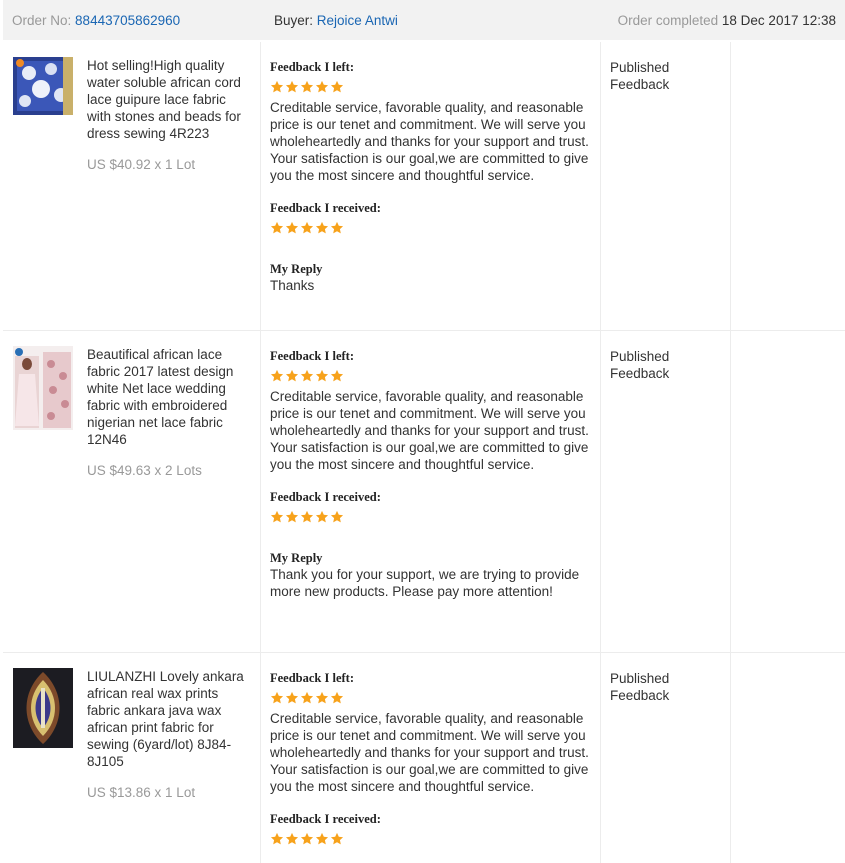 The width and height of the screenshot is (845, 863). Describe the element at coordinates (43, 388) in the screenshot. I see `white-net-lace-thumbnail` at that location.